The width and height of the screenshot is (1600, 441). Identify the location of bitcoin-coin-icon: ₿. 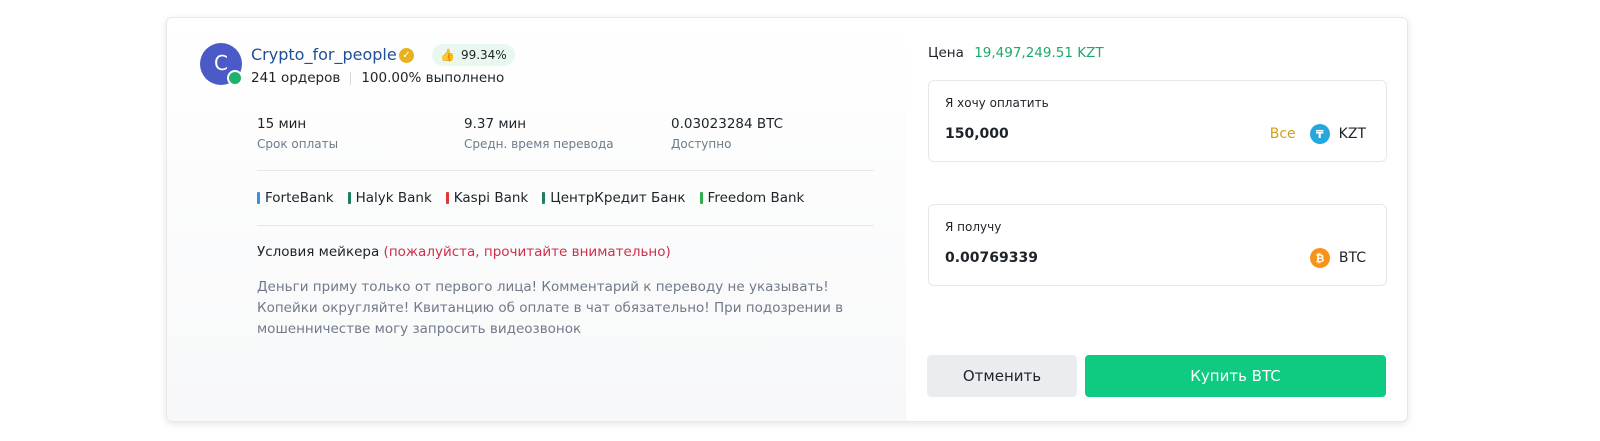
(1319, 258).